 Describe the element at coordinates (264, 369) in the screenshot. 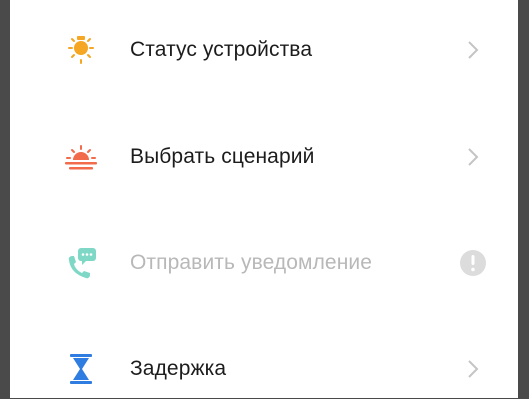

I see `menu-item-delay: Задержка` at that location.